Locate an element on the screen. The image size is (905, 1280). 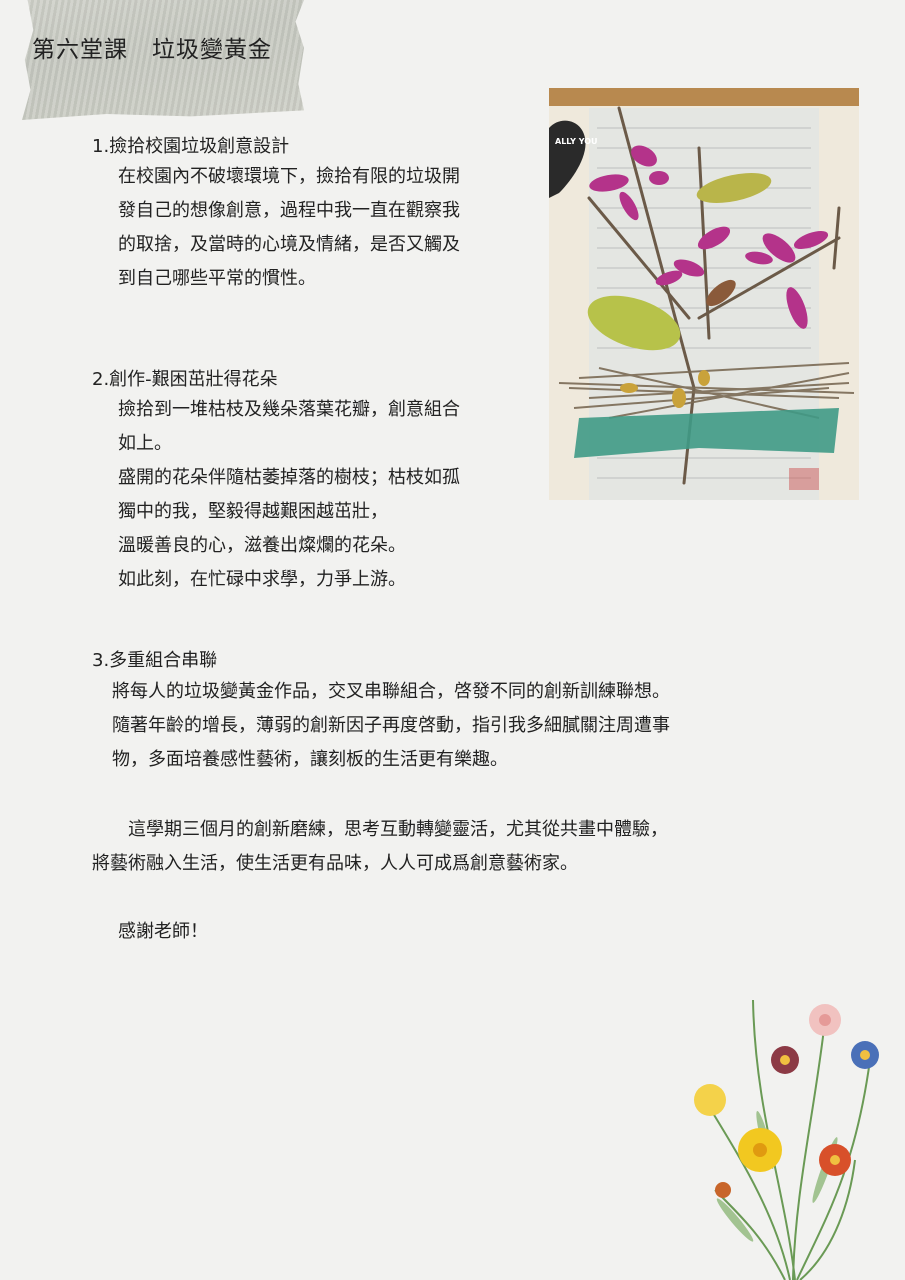
page-title: 第六堂課 垃圾變黃金 is located at coordinates (152, 50).